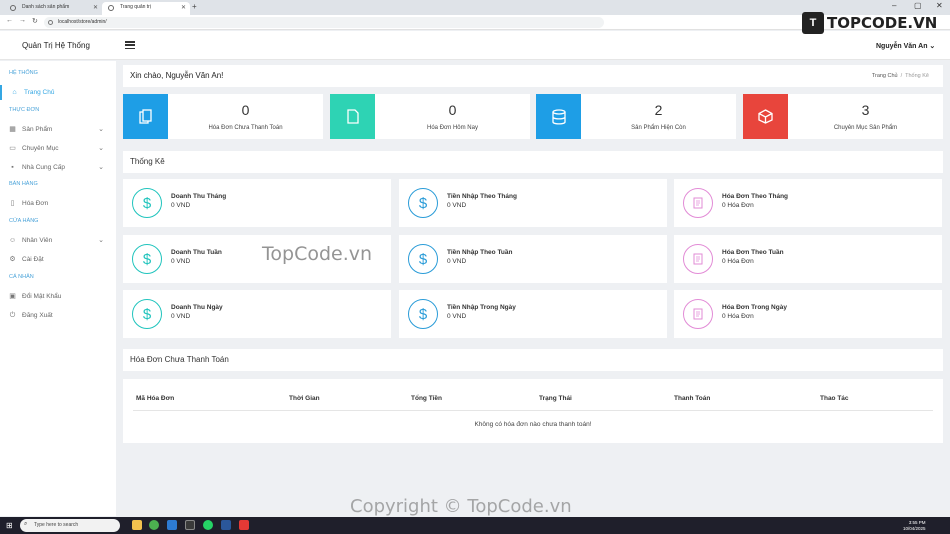 This screenshot has height=534, width=950. I want to click on system-clock: 3:55 PM 10/04/2025, so click(914, 526).